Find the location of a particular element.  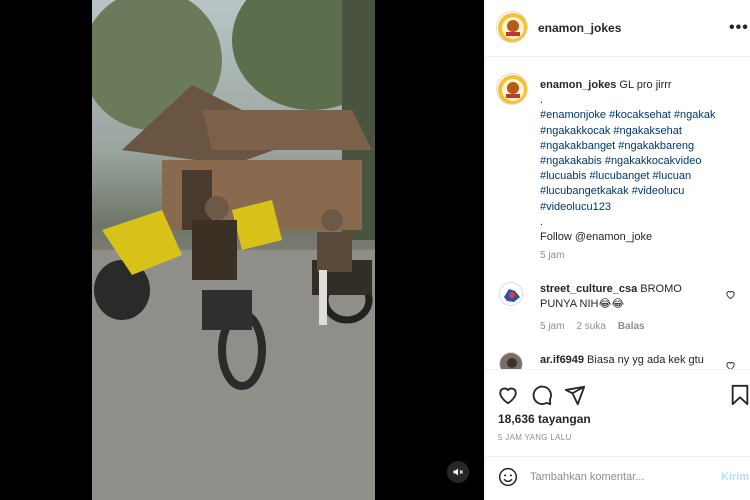

comment-meta: 5 jam 2 suka Balas is located at coordinates (598, 326).